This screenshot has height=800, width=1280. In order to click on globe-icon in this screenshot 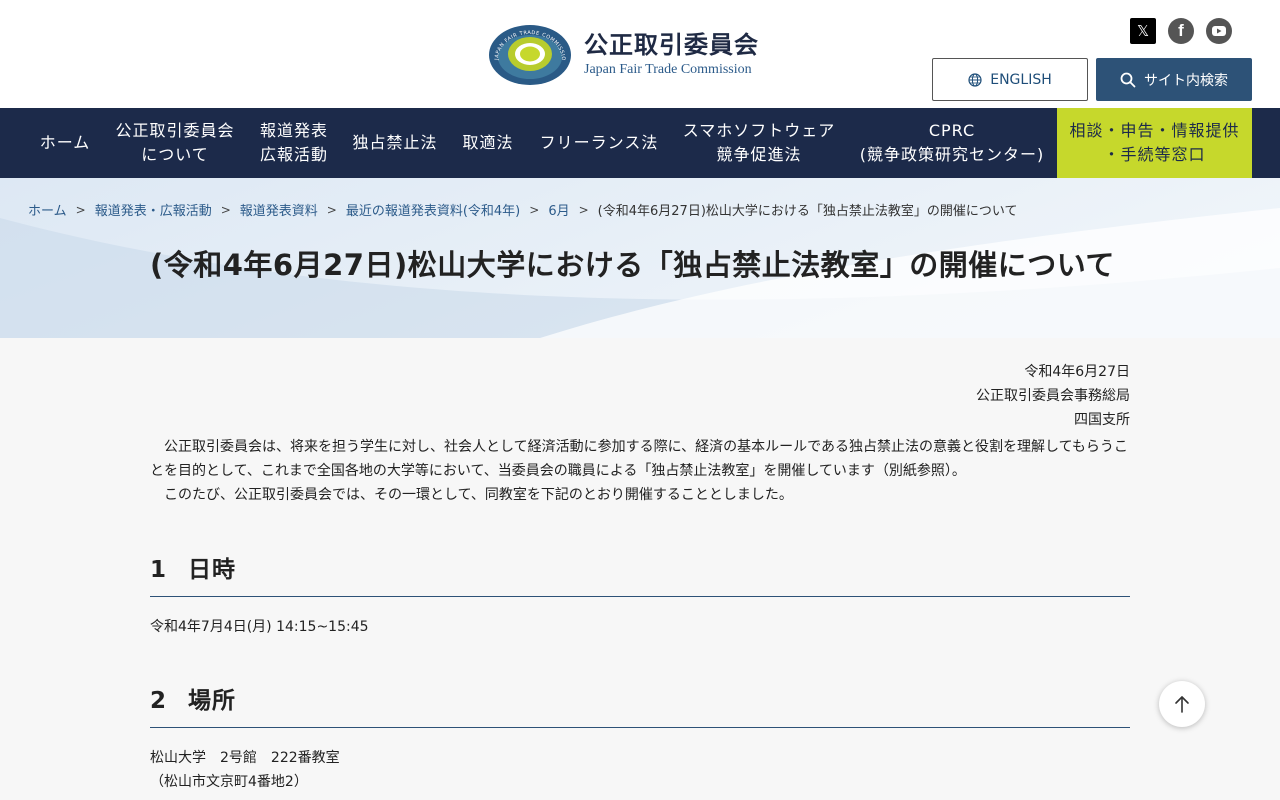, I will do `click(975, 79)`.